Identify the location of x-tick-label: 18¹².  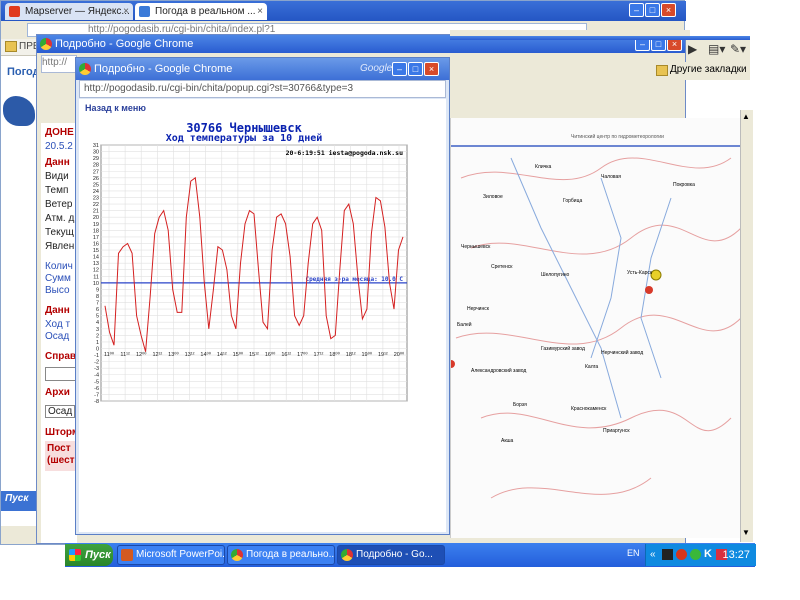
(351, 355).